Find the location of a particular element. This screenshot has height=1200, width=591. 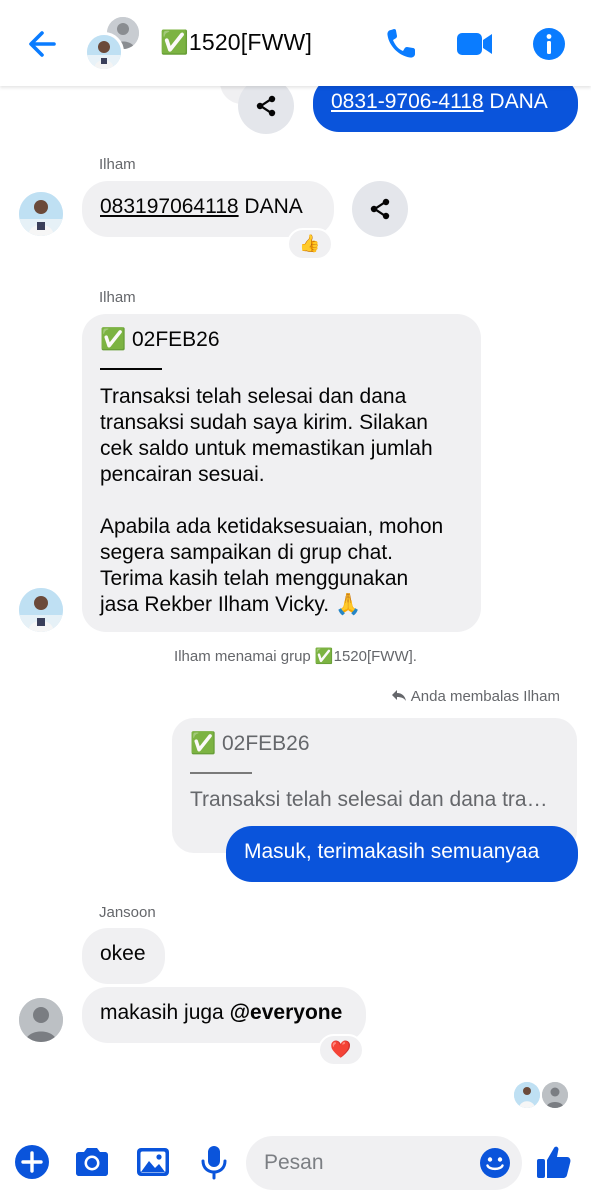

video-call-icon is located at coordinates (475, 44).